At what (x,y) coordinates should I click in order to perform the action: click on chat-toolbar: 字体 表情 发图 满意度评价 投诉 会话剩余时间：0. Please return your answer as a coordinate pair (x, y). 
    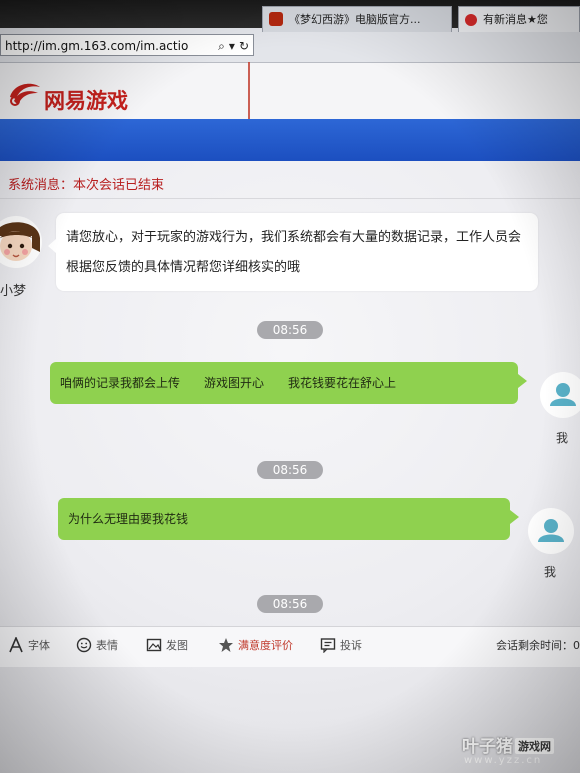
    Looking at the image, I should click on (290, 646).